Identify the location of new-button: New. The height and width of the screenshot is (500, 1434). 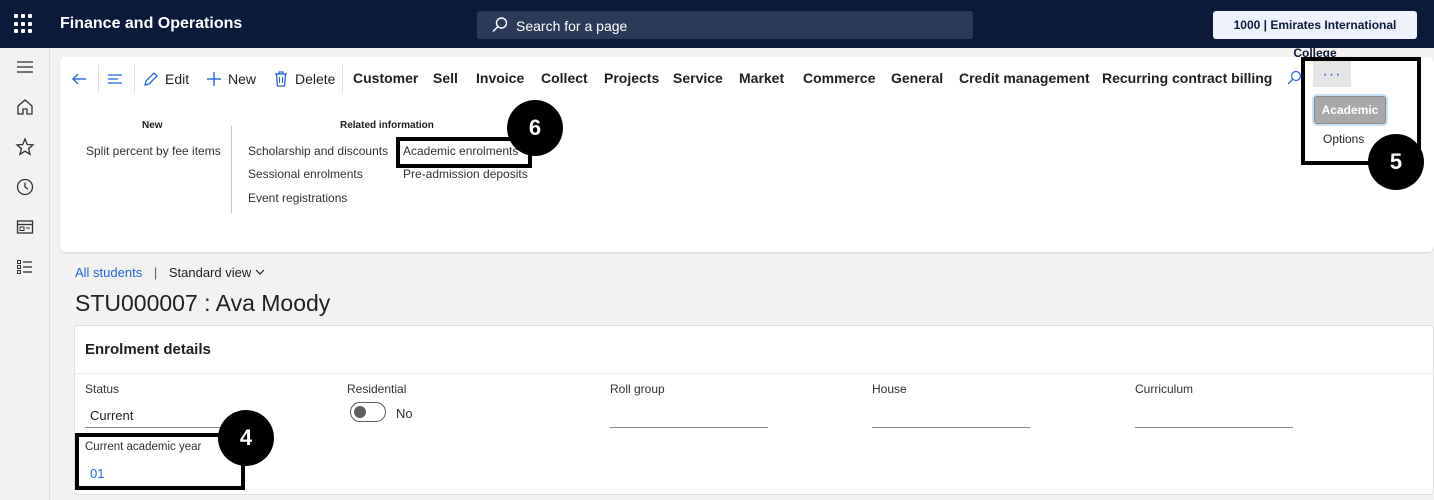
(230, 79).